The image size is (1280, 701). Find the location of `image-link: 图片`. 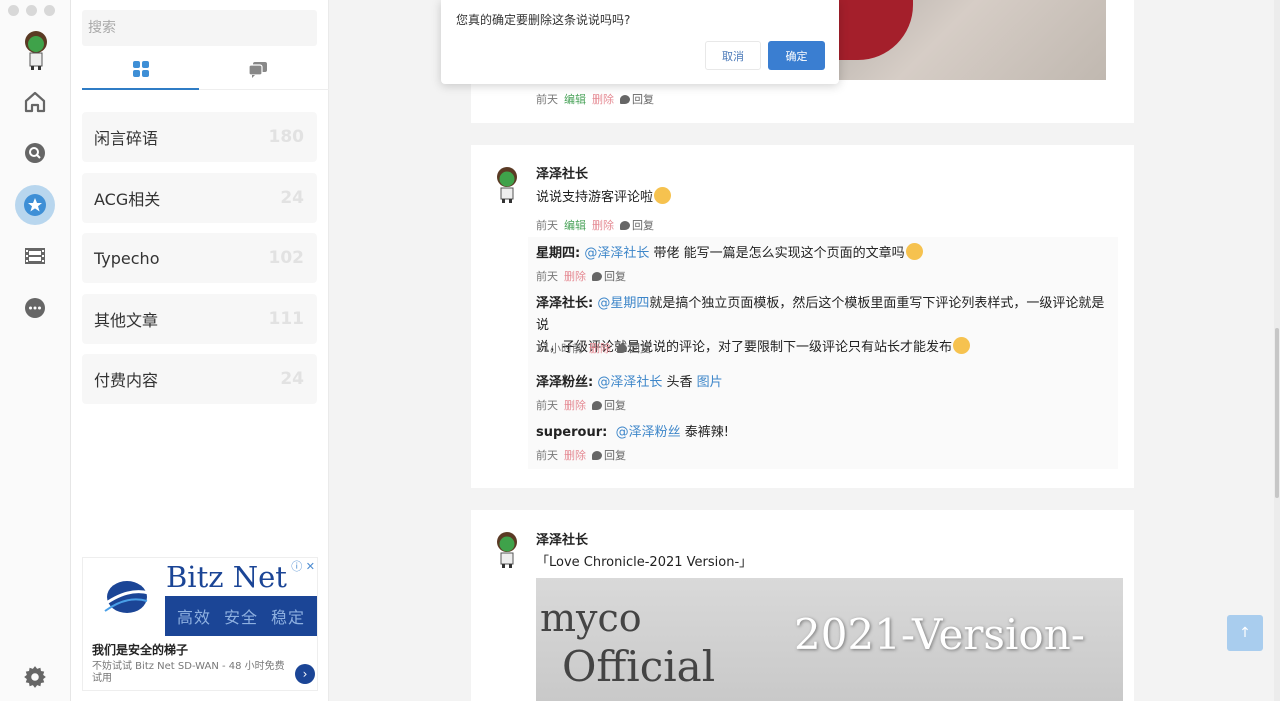

image-link: 图片 is located at coordinates (710, 382).